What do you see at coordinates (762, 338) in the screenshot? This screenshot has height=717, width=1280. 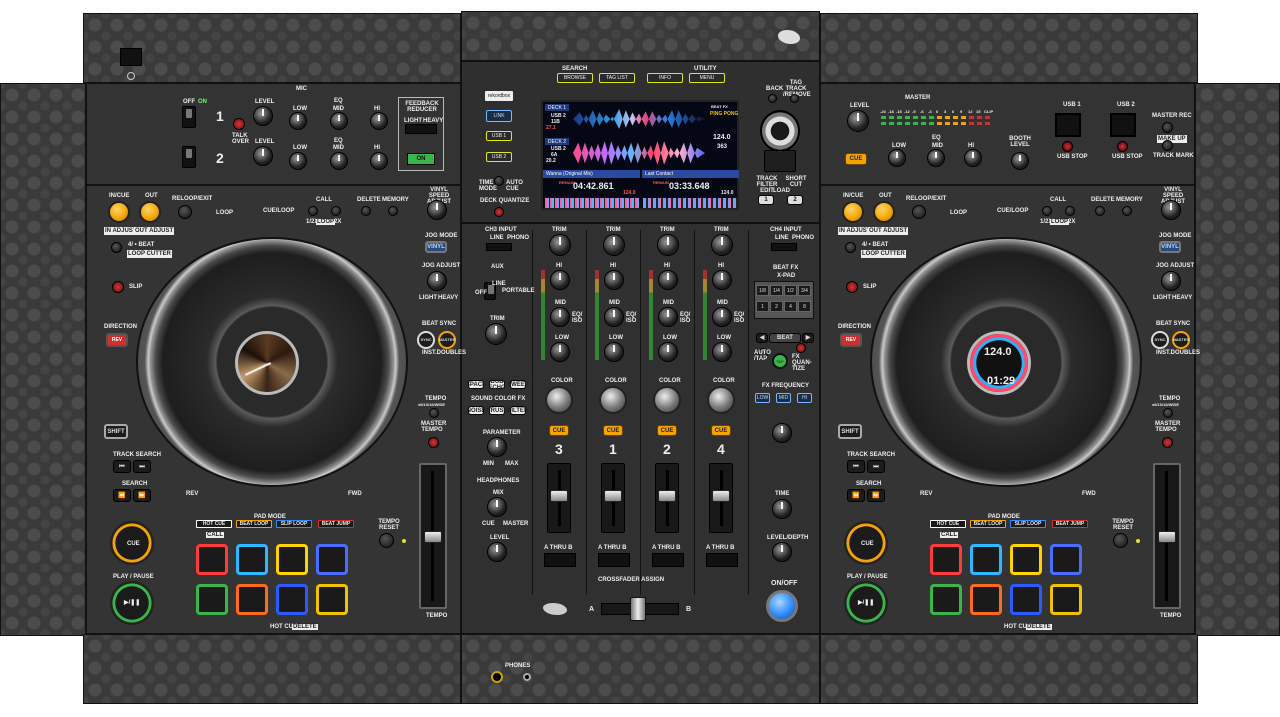 I see `beat-left-button: ◀` at bounding box center [762, 338].